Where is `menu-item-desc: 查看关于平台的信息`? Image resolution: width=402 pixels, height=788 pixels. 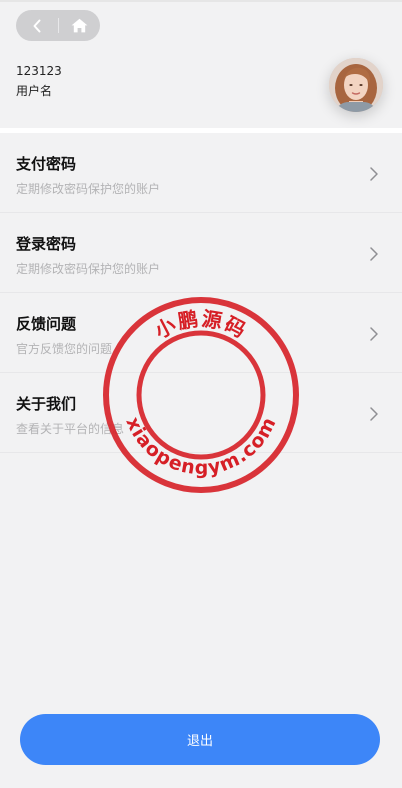 menu-item-desc: 查看关于平台的信息 is located at coordinates (70, 429).